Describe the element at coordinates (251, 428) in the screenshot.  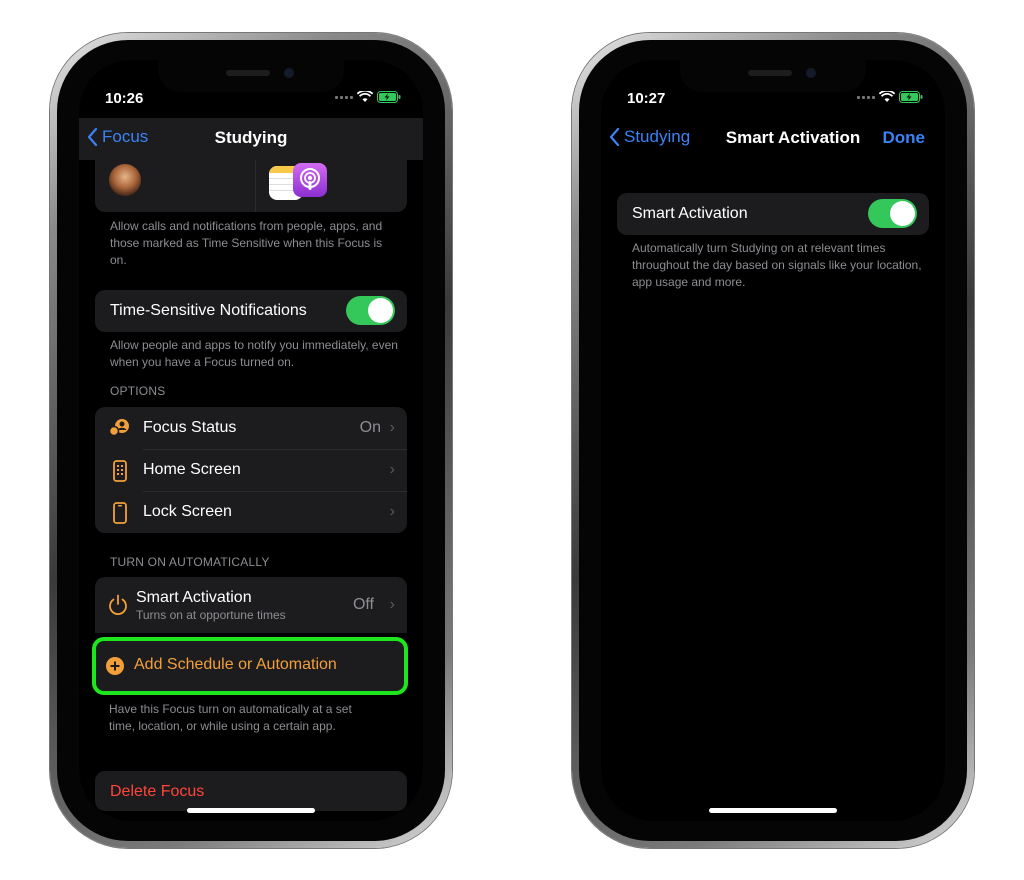
I see `focus-status-row: Focus Status On ›` at that location.